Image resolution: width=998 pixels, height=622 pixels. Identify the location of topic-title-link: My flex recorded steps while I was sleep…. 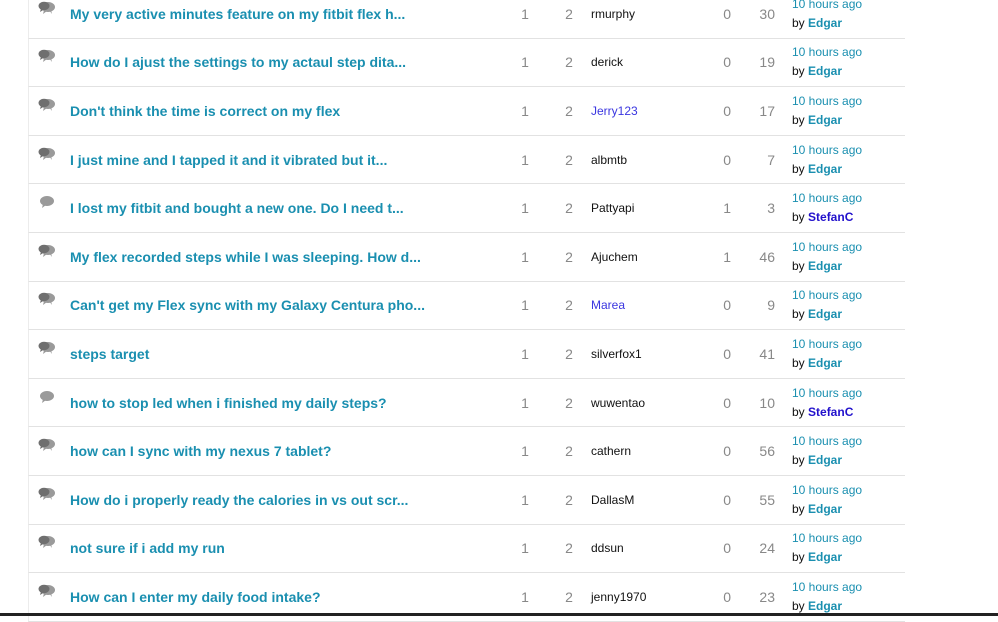
(245, 257).